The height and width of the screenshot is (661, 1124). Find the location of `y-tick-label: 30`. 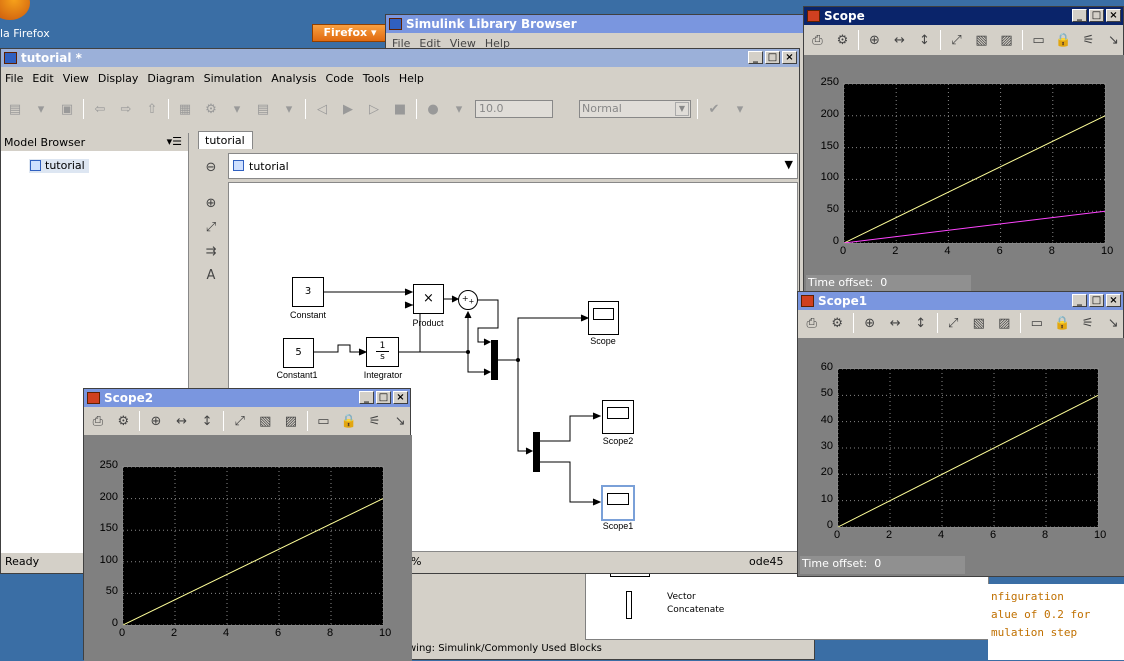

y-tick-label: 30 is located at coordinates (826, 446).